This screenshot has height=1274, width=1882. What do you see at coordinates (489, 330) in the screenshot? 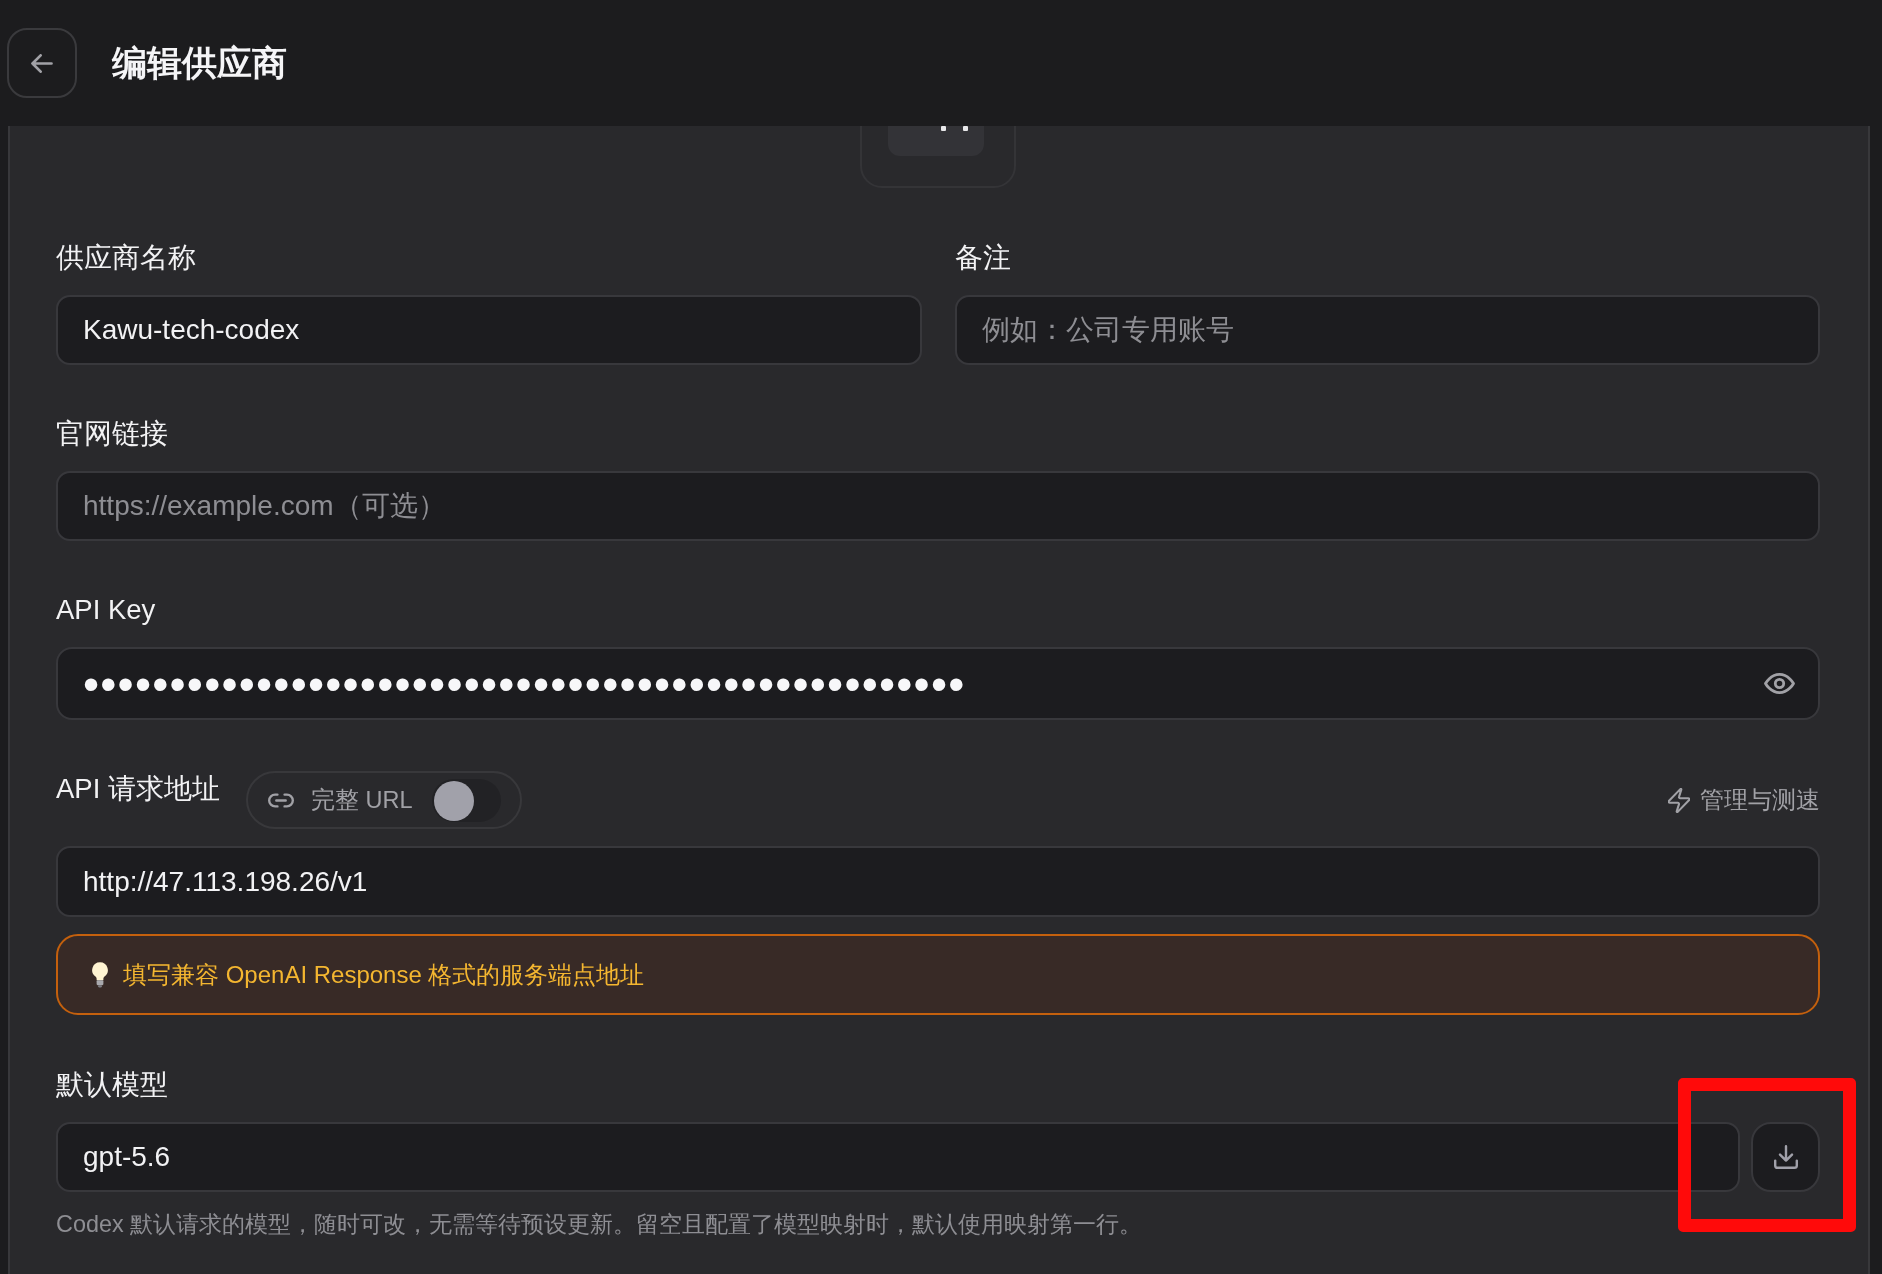
I see `provider-name-field: Kawu-tech-codex` at bounding box center [489, 330].